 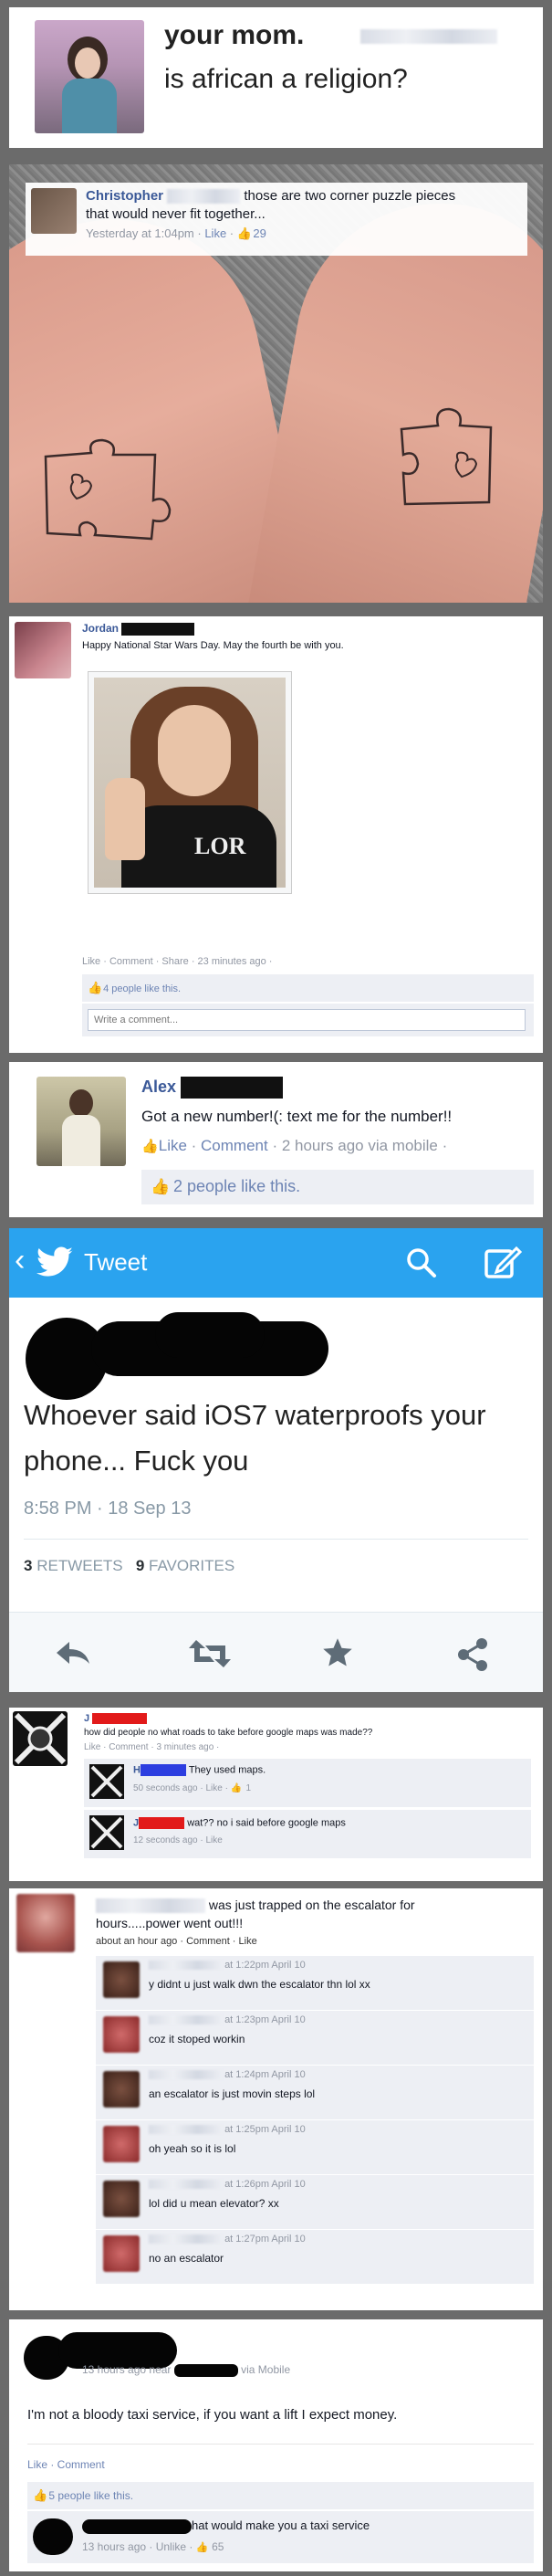 What do you see at coordinates (100, 628) in the screenshot?
I see `author-name: Jordan` at bounding box center [100, 628].